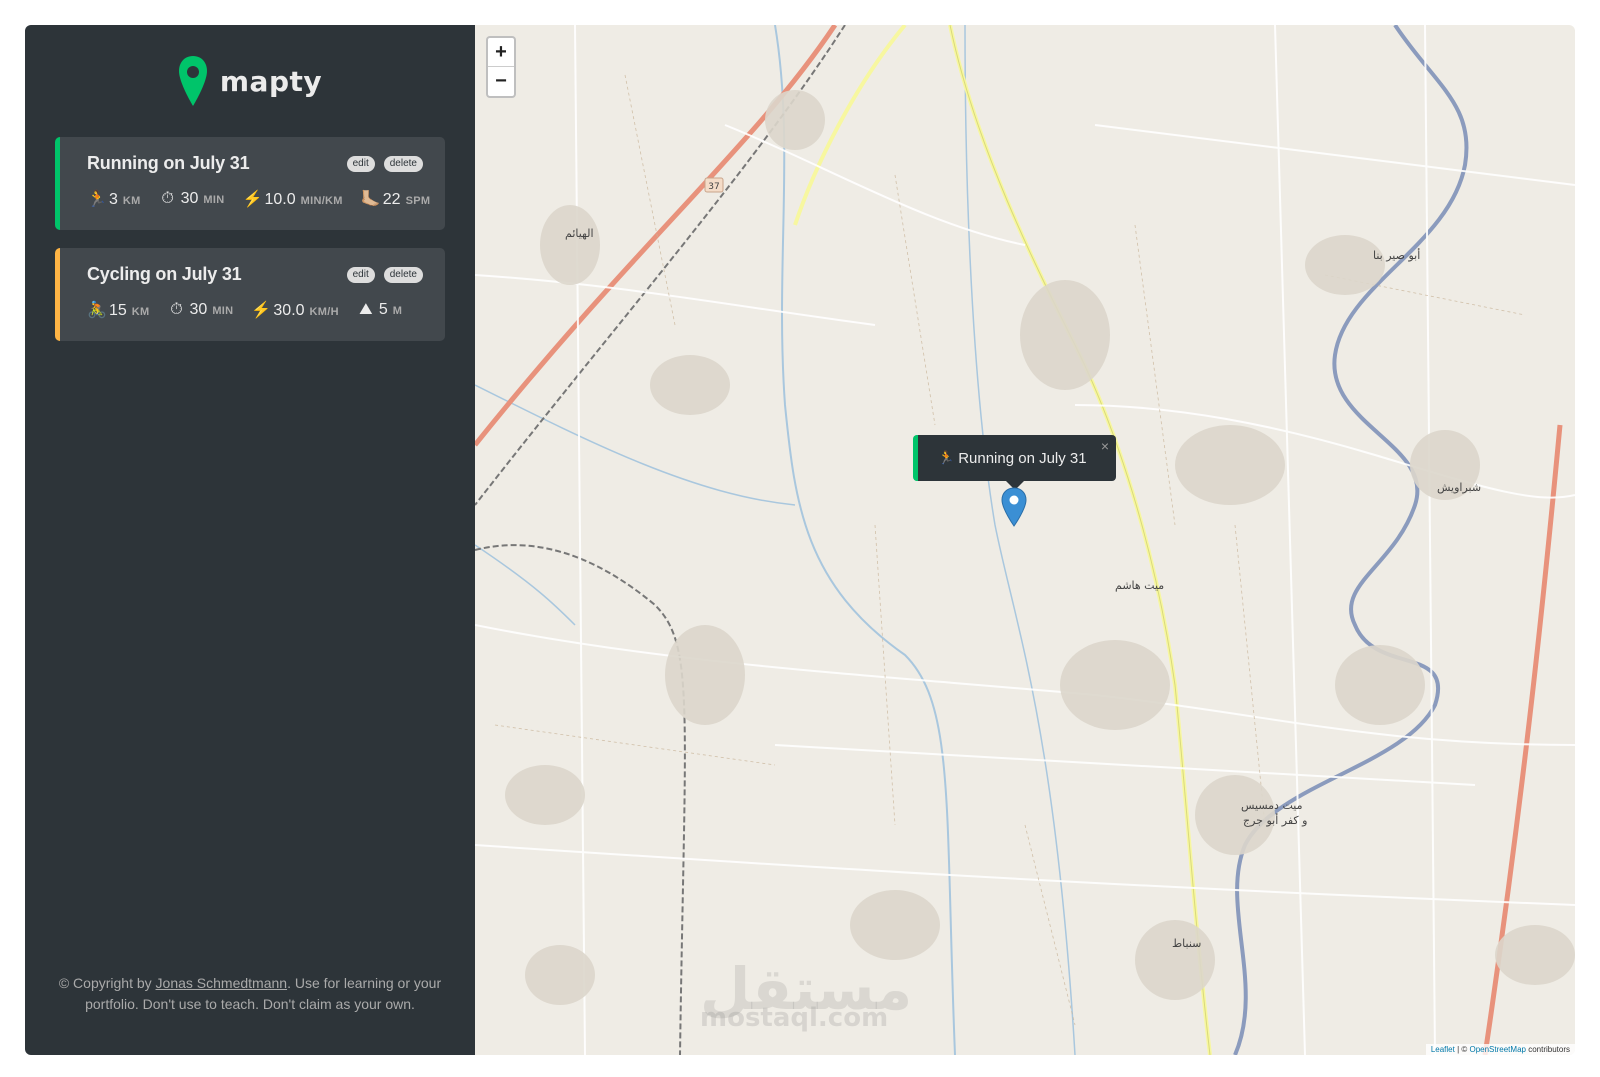  Describe the element at coordinates (97, 310) in the screenshot. I see `cycling-icon: 🚴` at that location.